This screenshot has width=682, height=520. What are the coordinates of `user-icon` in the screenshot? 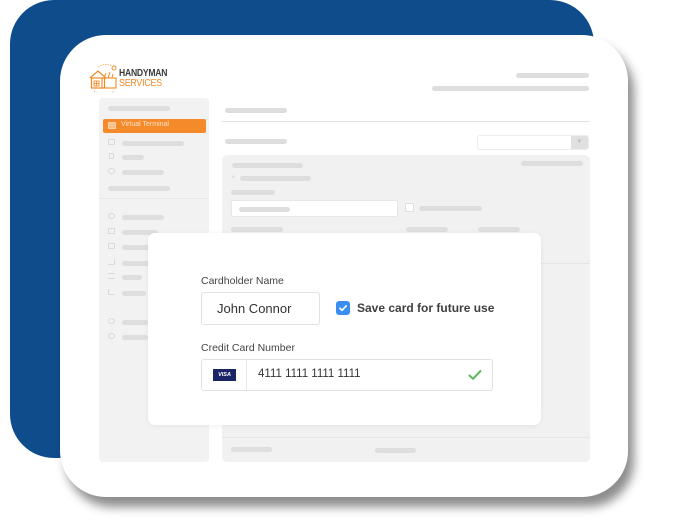 It's located at (111, 321).